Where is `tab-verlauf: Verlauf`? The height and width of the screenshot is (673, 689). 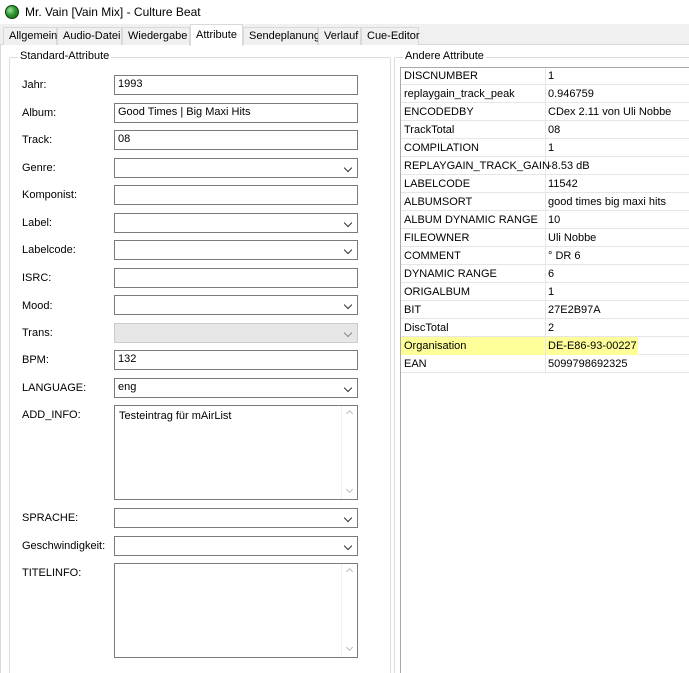
tab-verlauf: Verlauf is located at coordinates (339, 36).